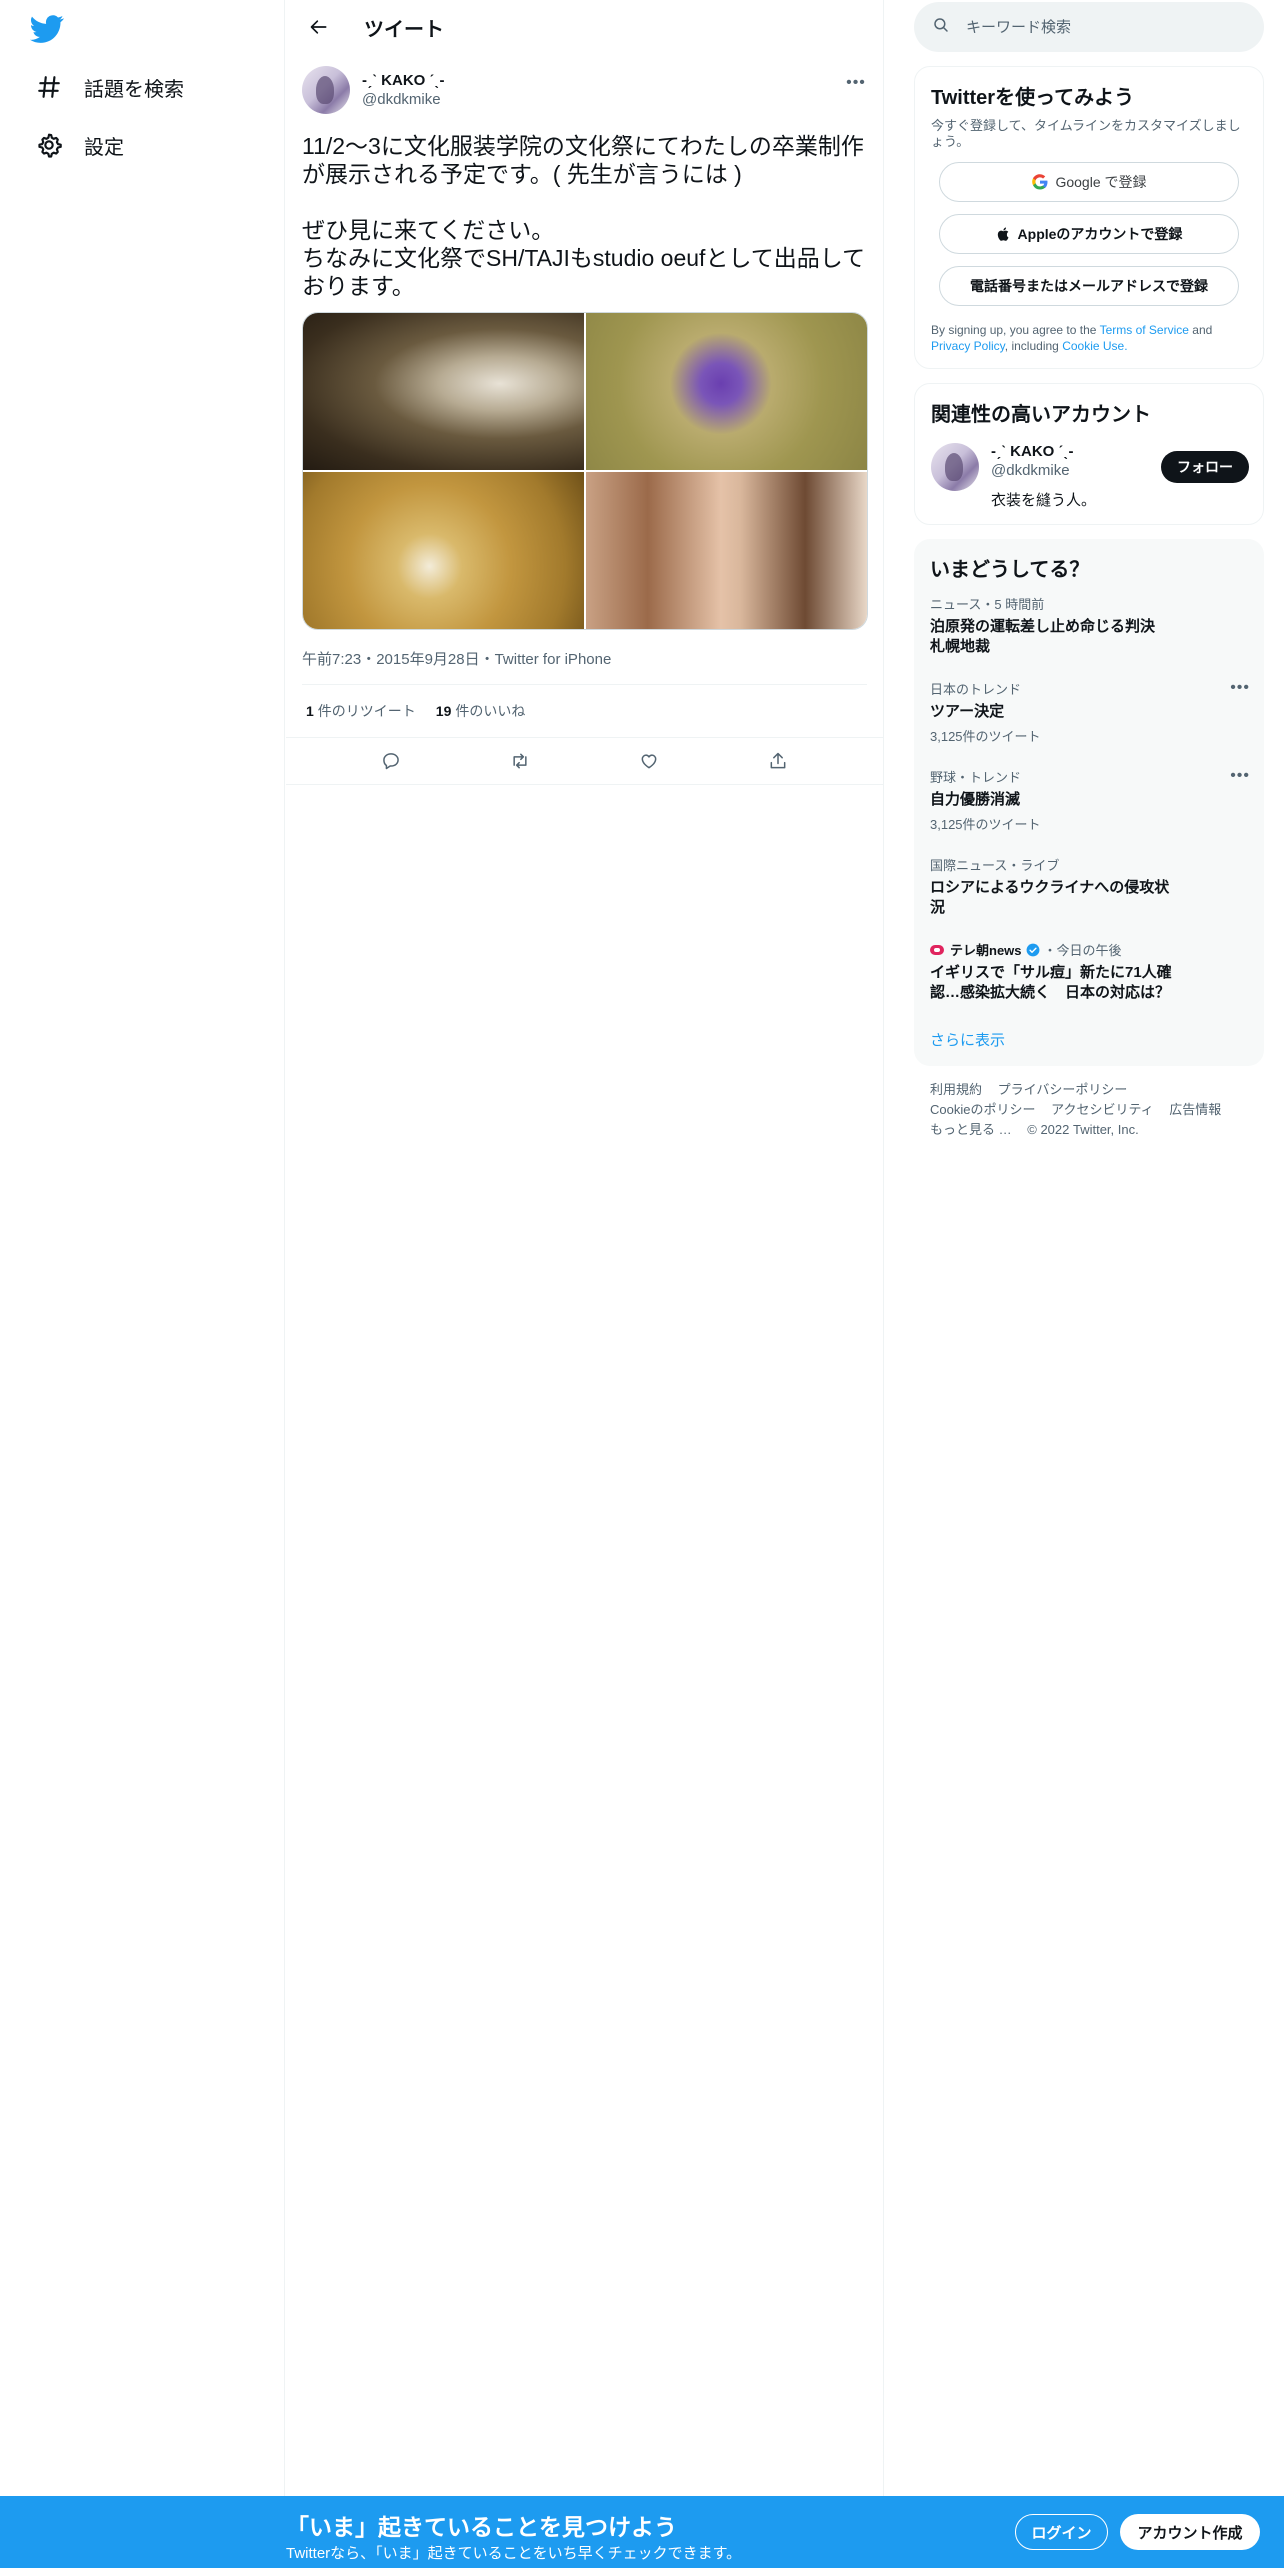  Describe the element at coordinates (1061, 2532) in the screenshot. I see `login-button: ログイン` at that location.